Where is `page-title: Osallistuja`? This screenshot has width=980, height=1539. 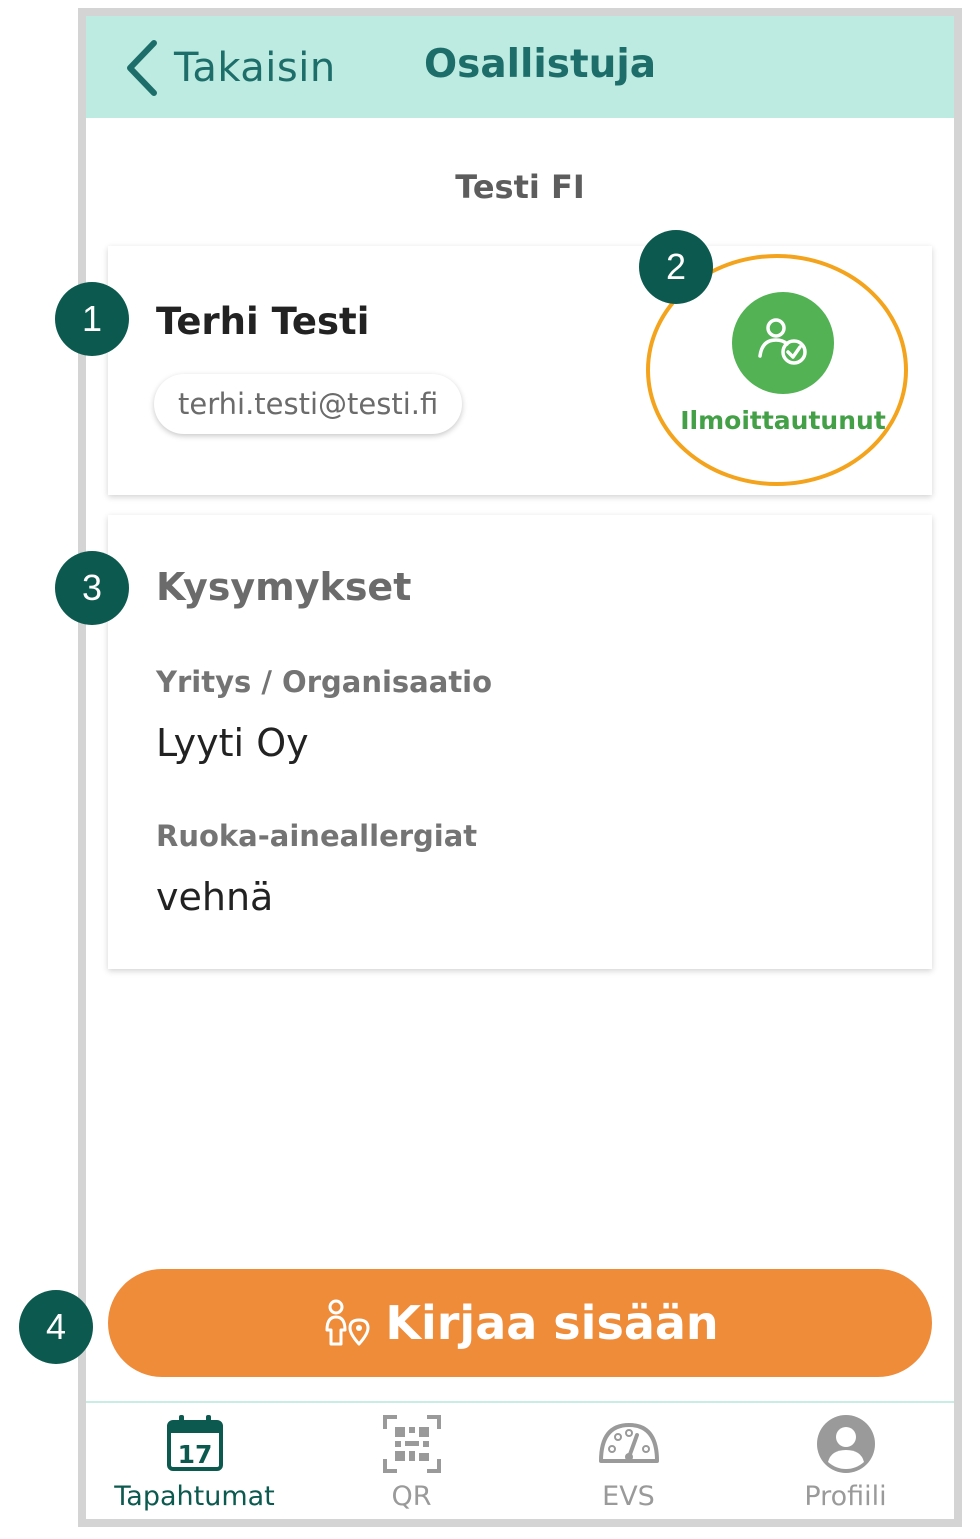 page-title: Osallistuja is located at coordinates (540, 64).